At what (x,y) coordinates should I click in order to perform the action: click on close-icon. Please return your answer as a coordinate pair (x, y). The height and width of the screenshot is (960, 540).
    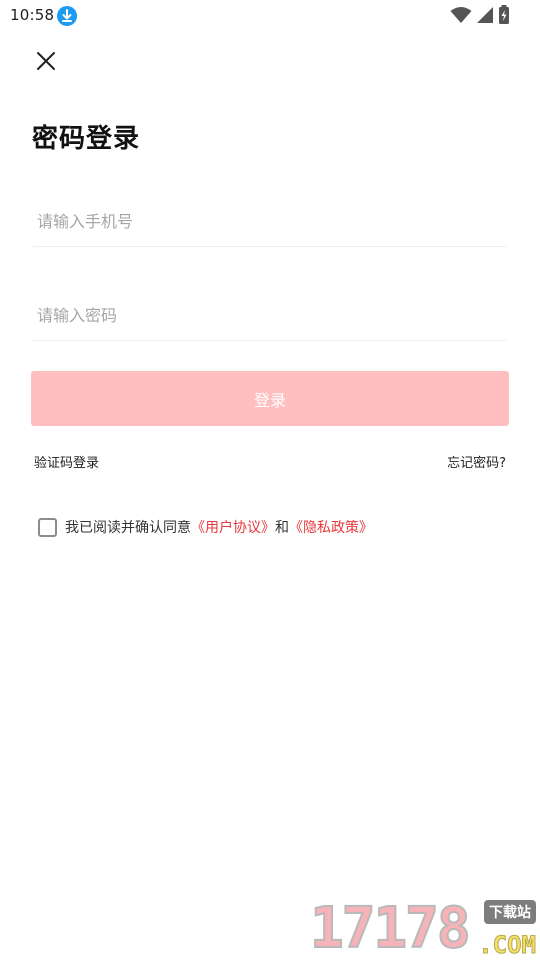
    Looking at the image, I should click on (46, 61).